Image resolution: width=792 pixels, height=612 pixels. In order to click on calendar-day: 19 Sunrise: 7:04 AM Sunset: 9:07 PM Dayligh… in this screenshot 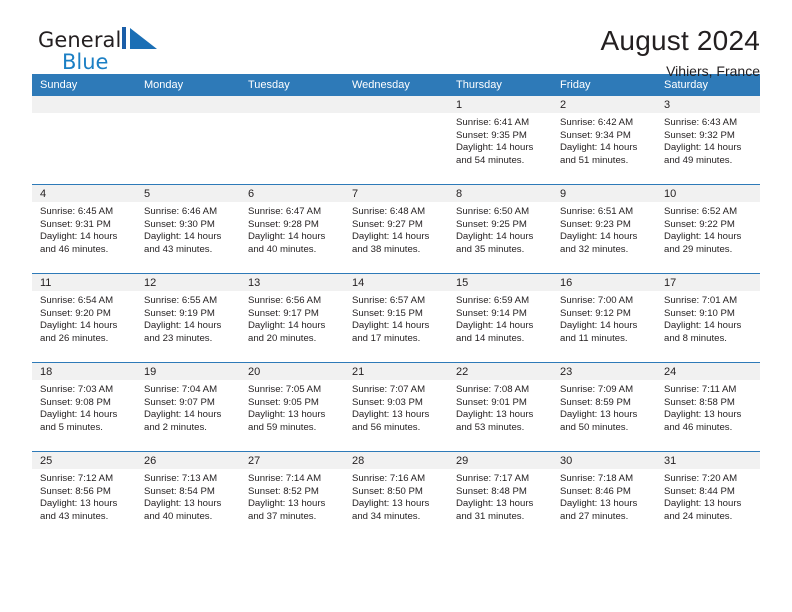, I will do `click(188, 407)`.